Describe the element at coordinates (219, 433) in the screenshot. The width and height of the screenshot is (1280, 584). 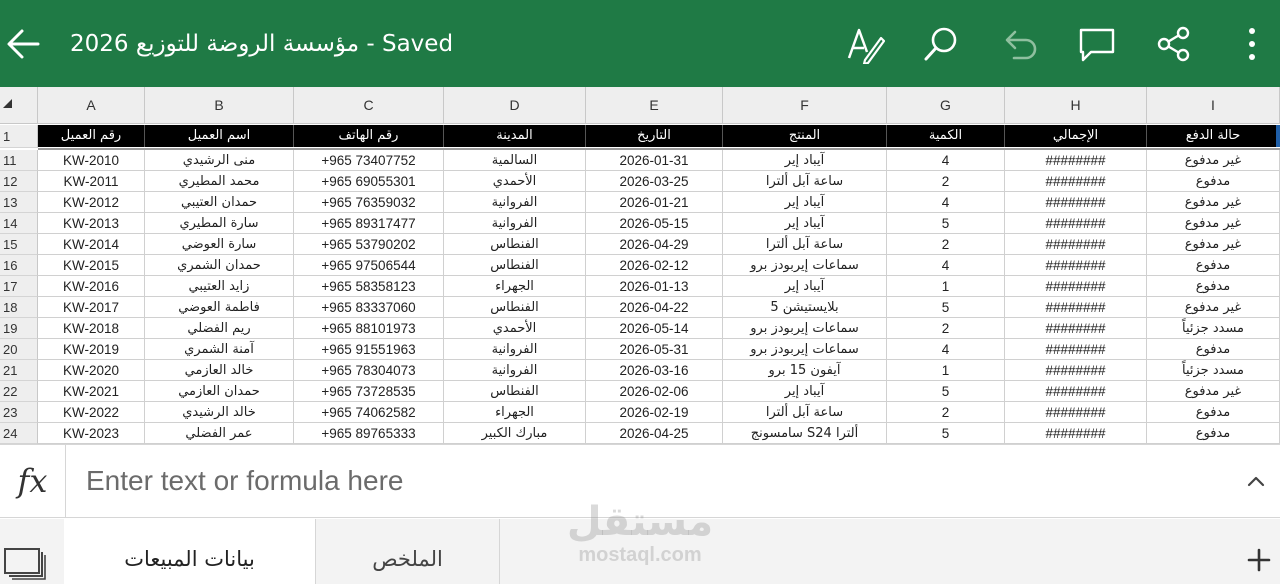
I see `table-cell: عمر الفضلي` at that location.